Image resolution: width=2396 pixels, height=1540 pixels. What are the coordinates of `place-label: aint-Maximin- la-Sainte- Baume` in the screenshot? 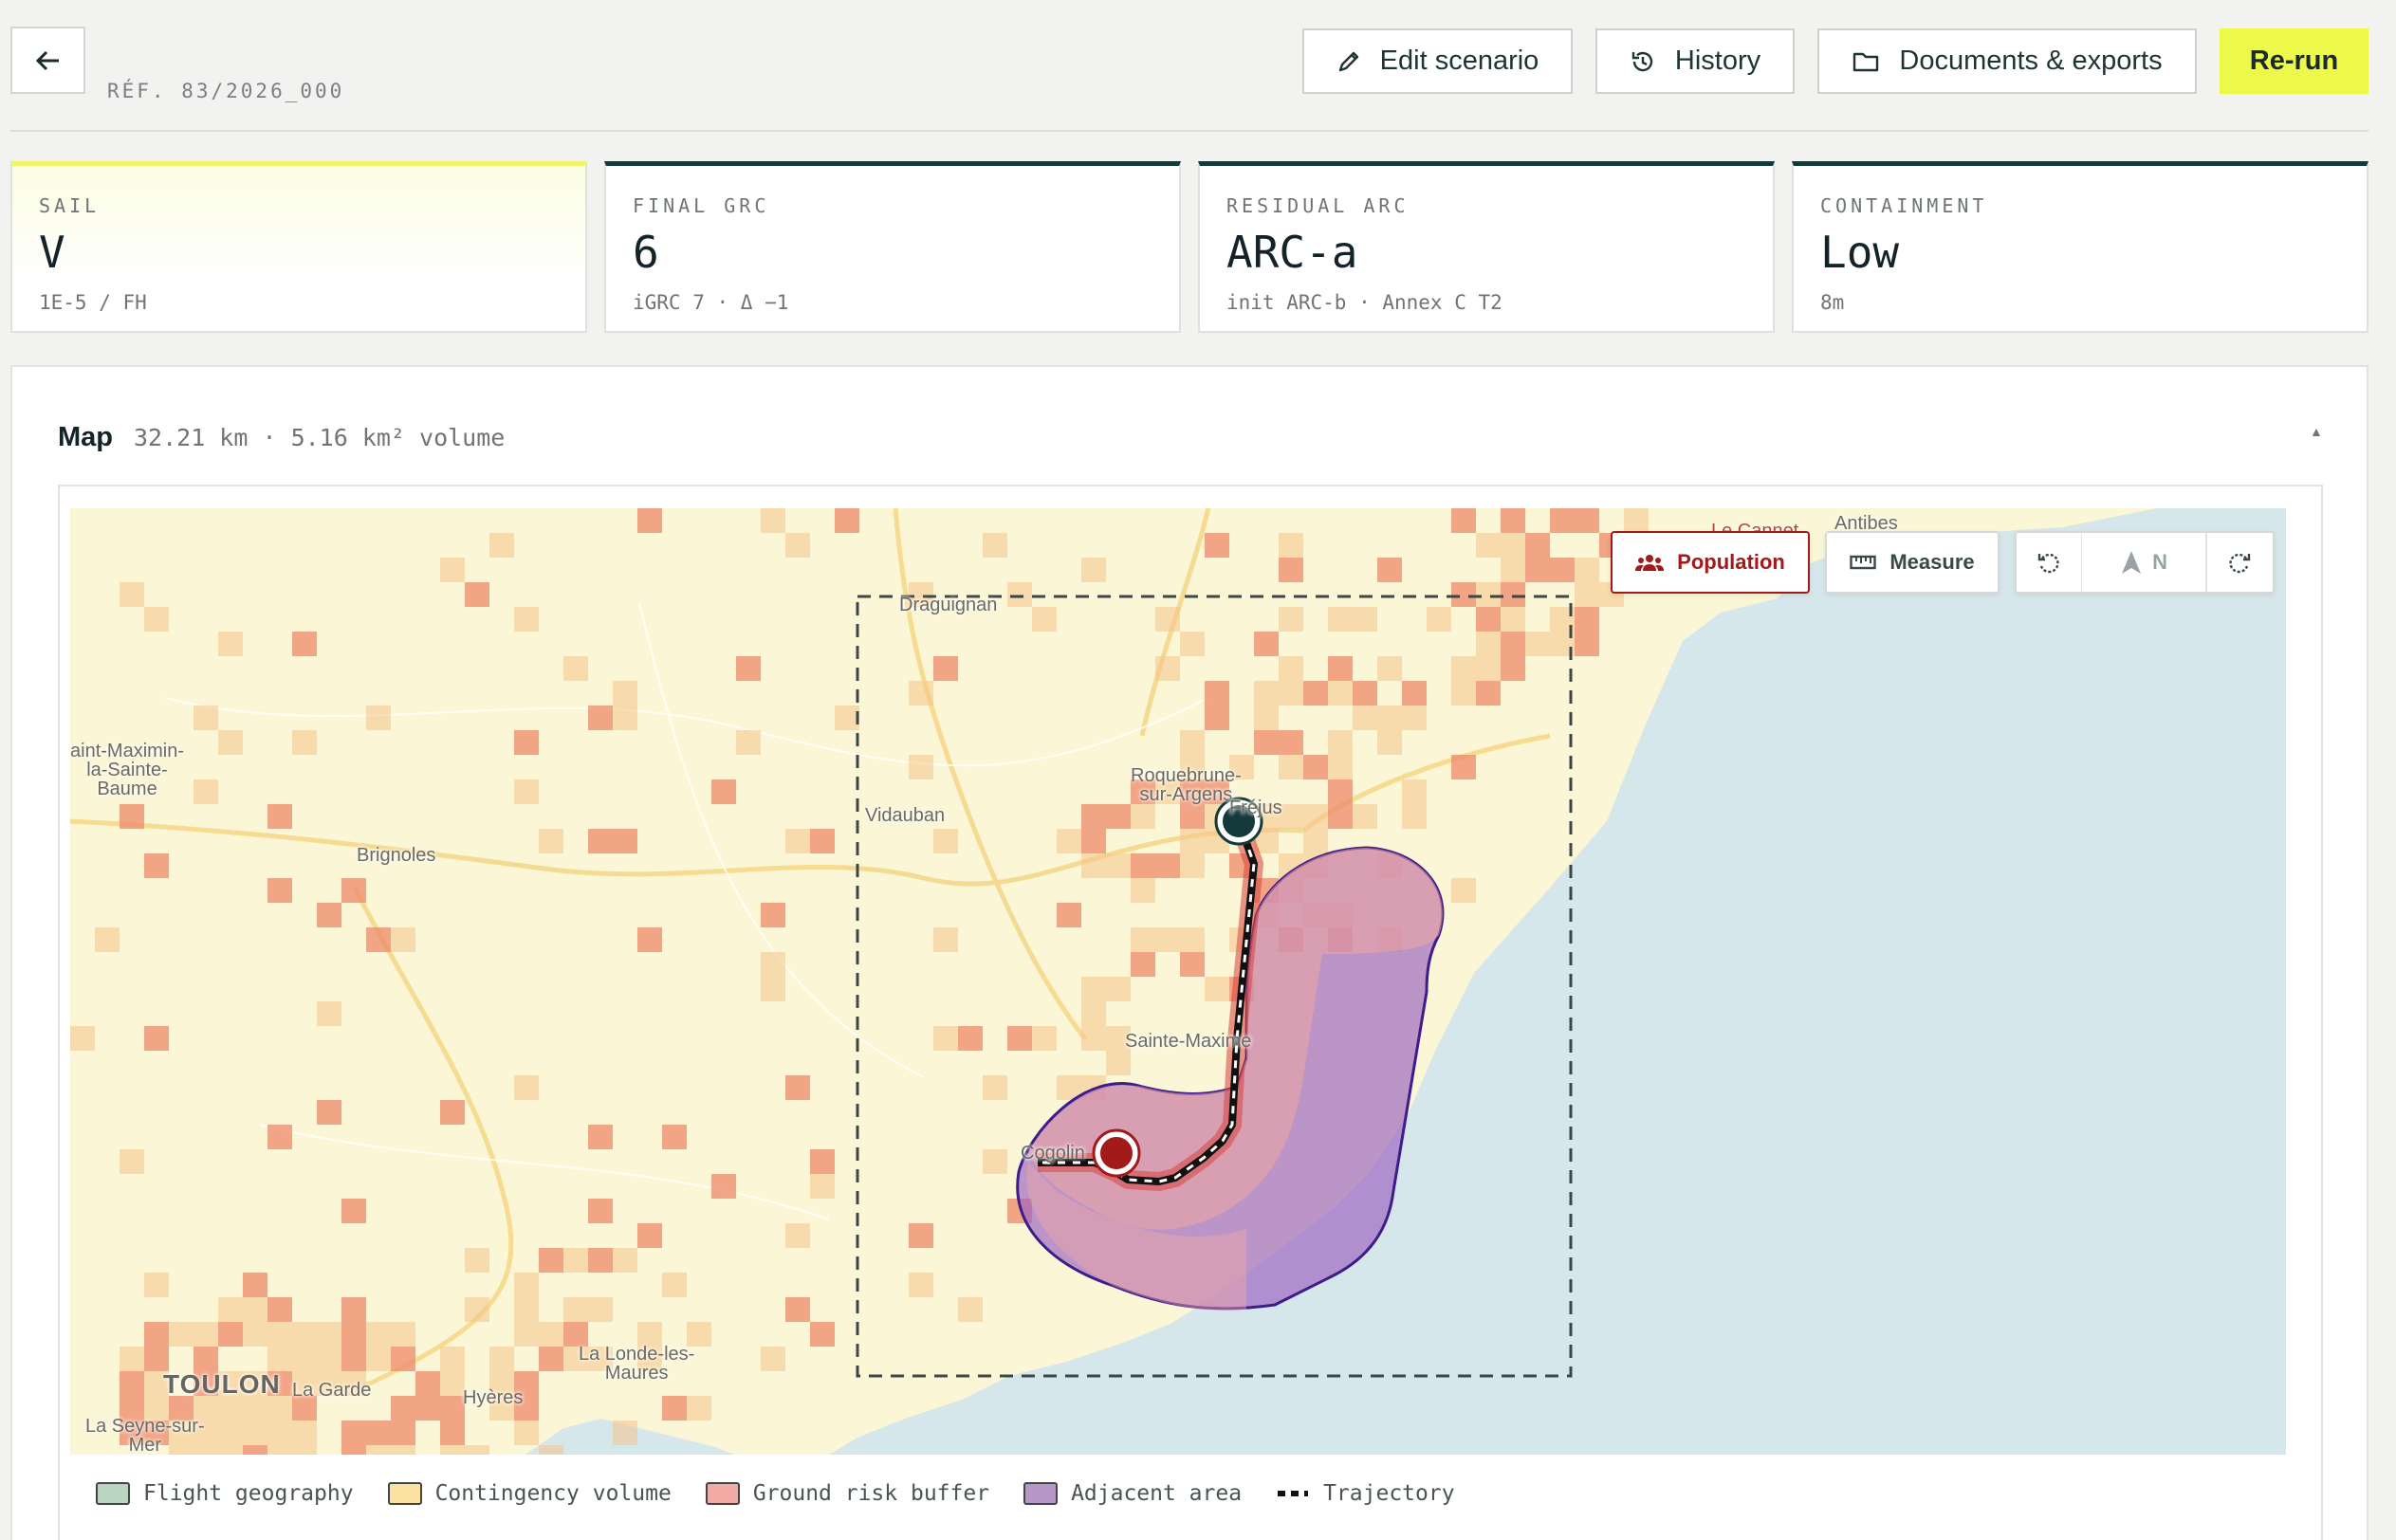 It's located at (127, 770).